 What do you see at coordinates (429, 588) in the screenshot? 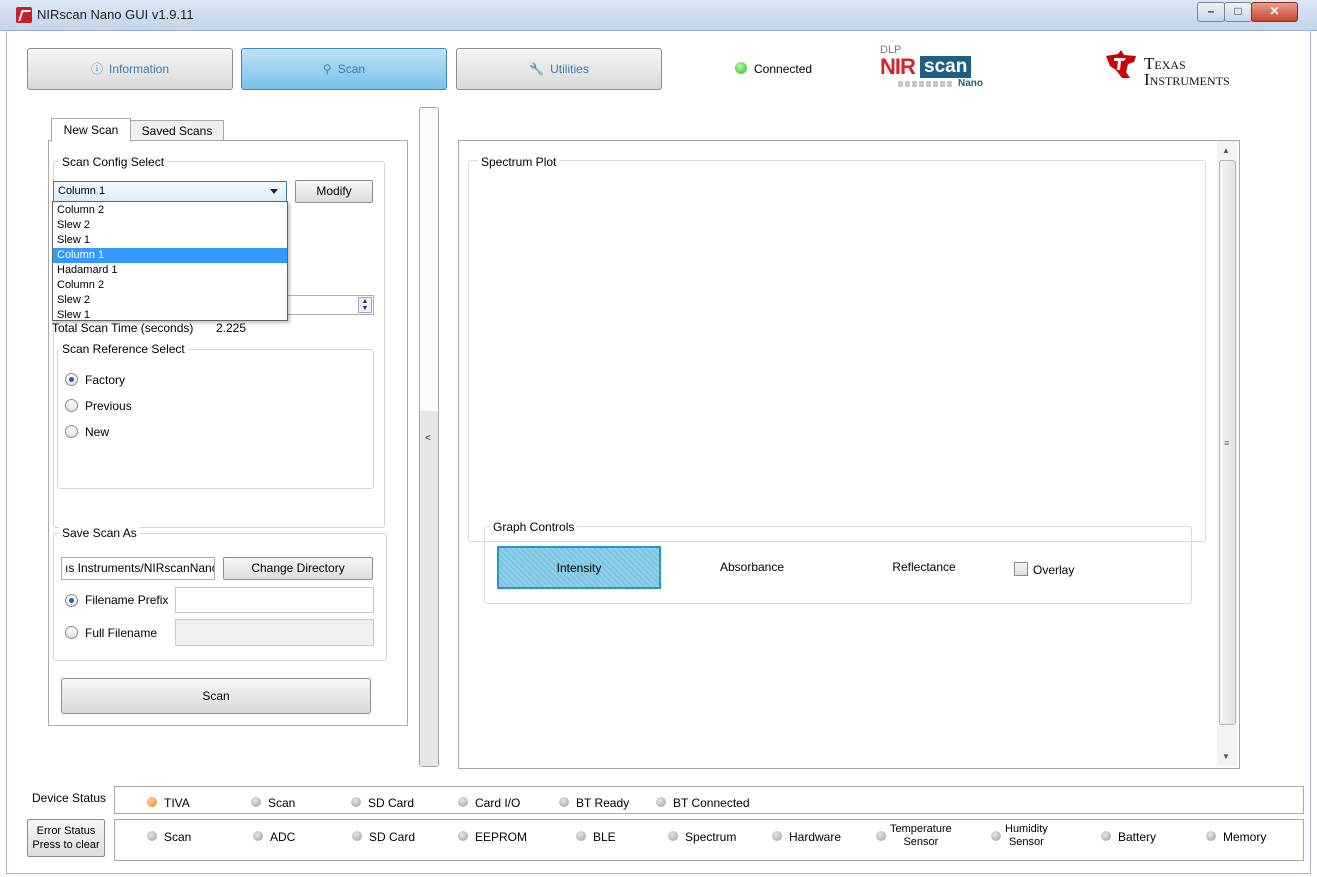
I see `splitter-handle` at bounding box center [429, 588].